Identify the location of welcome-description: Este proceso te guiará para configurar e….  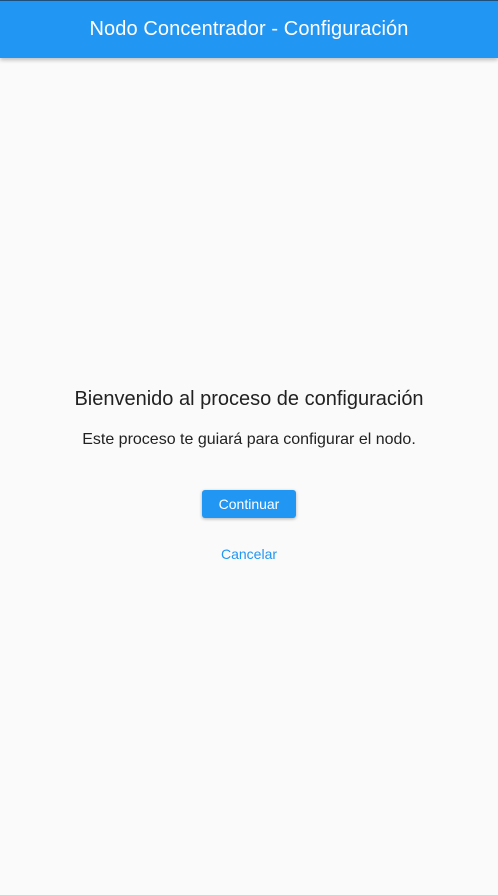
(249, 439).